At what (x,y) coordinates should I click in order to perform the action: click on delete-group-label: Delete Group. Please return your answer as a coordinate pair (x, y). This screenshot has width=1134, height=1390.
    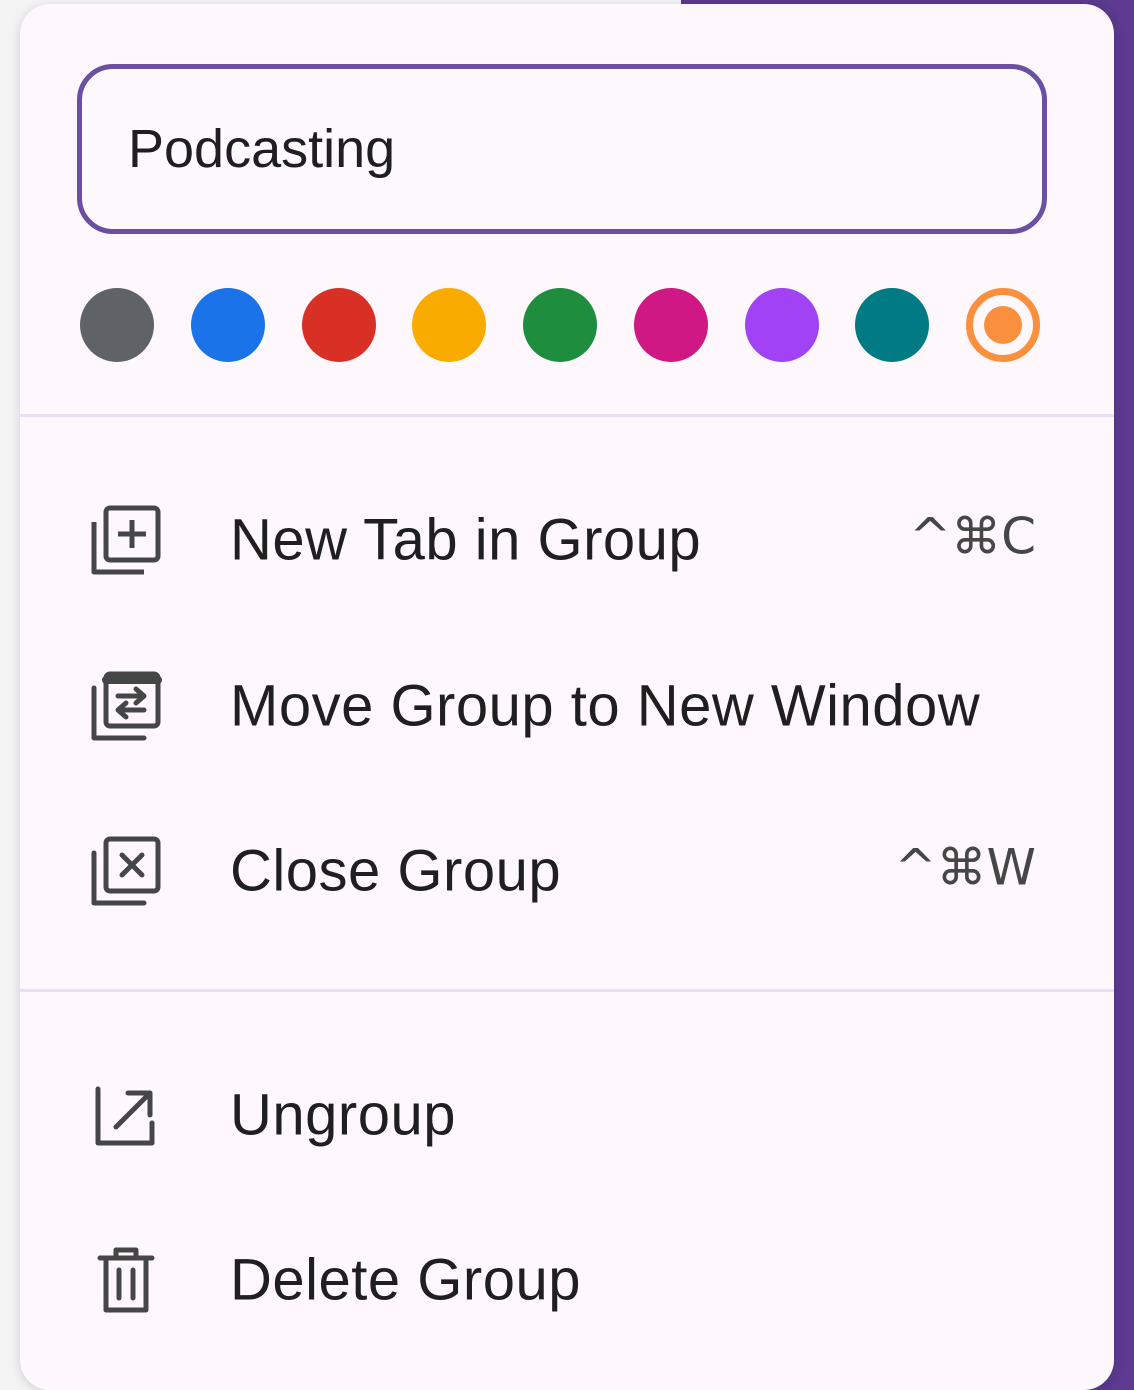
    Looking at the image, I should click on (405, 1280).